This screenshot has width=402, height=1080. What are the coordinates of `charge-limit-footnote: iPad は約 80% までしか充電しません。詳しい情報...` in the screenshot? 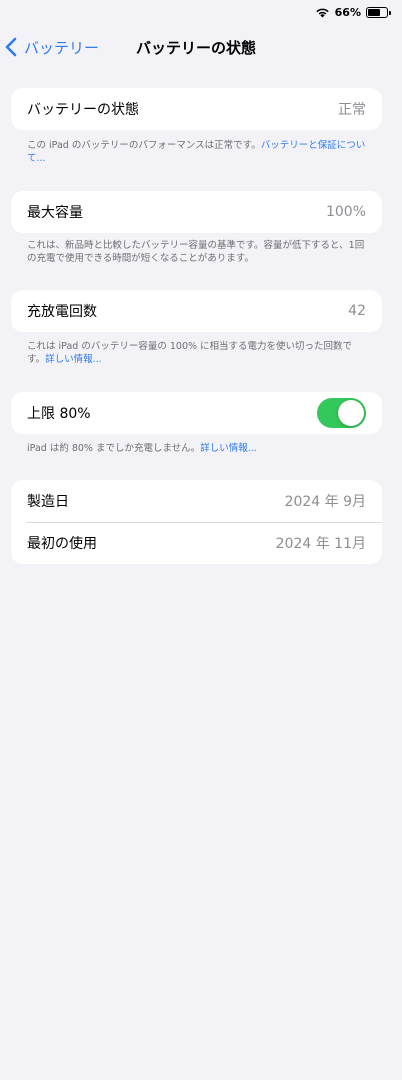 It's located at (197, 448).